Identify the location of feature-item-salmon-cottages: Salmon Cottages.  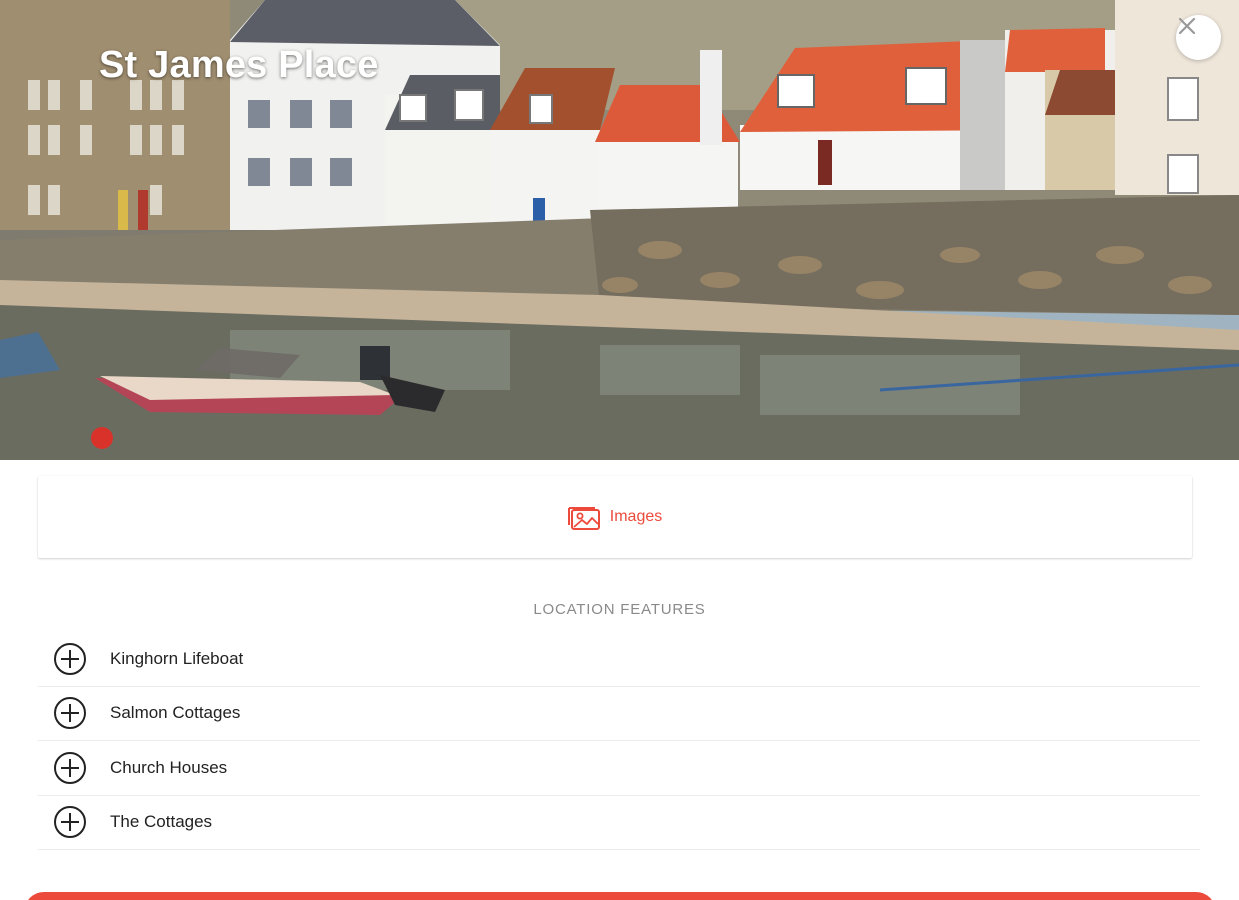
(619, 714).